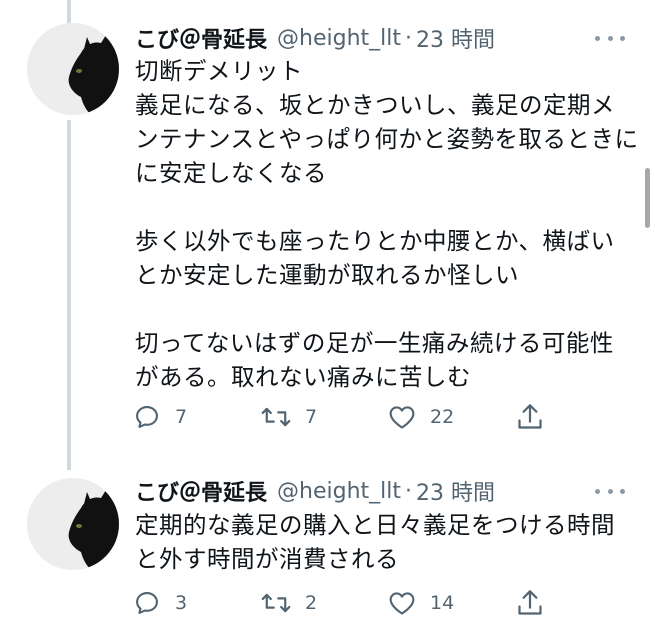 This screenshot has width=655, height=644. What do you see at coordinates (442, 417) in the screenshot?
I see `like-count: 22` at bounding box center [442, 417].